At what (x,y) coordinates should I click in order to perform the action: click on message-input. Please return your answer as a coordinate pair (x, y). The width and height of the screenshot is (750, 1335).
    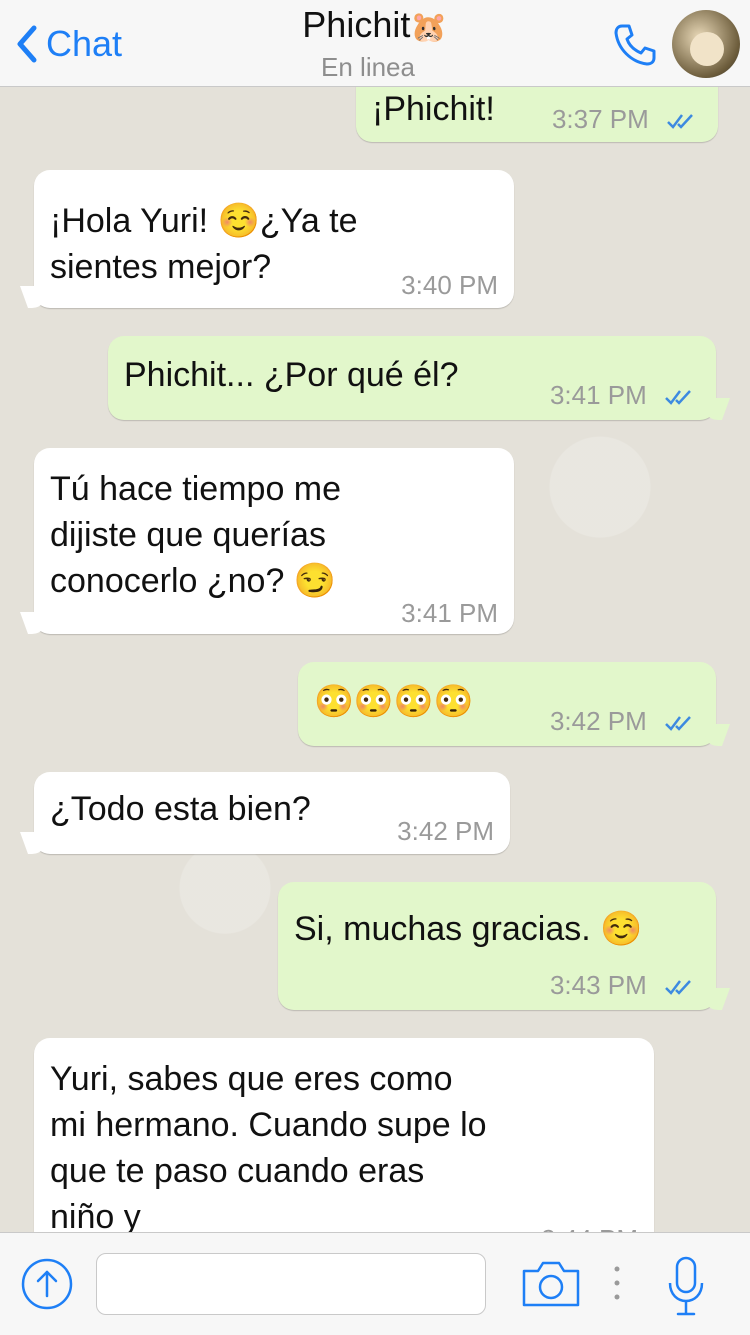
    Looking at the image, I should click on (291, 1284).